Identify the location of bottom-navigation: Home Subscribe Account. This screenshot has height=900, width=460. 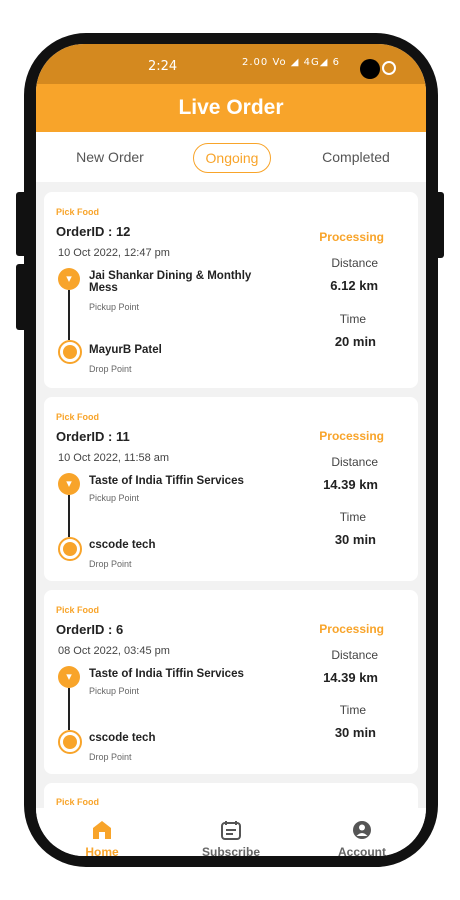
(231, 832).